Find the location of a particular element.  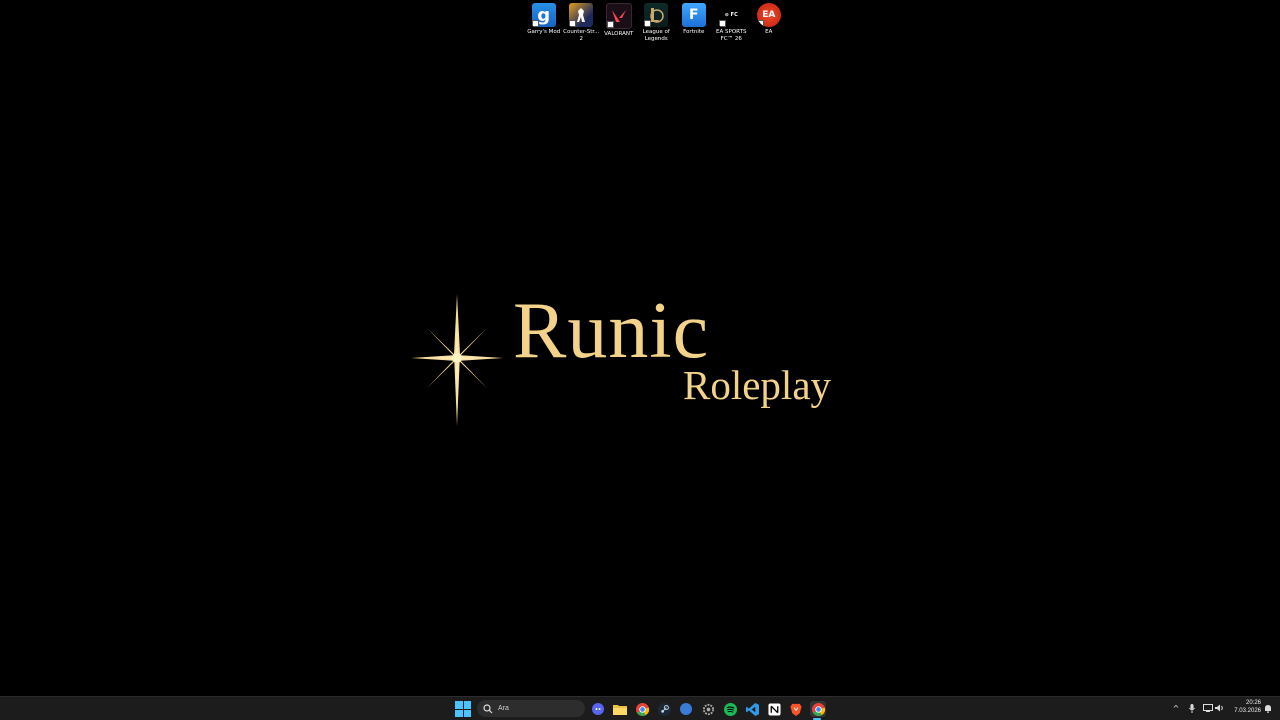

league-of-legends-icon is located at coordinates (656, 15).